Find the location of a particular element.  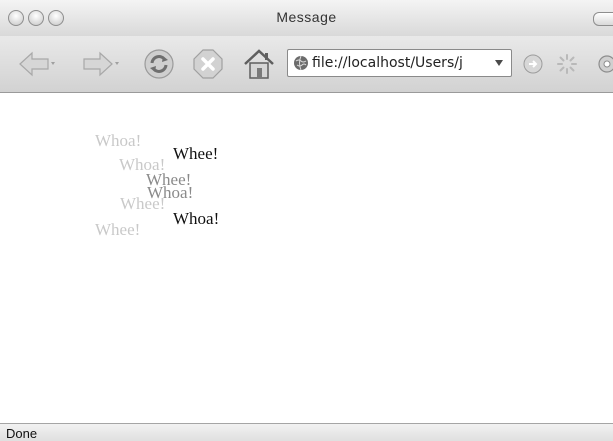

reload-button is located at coordinates (159, 64).